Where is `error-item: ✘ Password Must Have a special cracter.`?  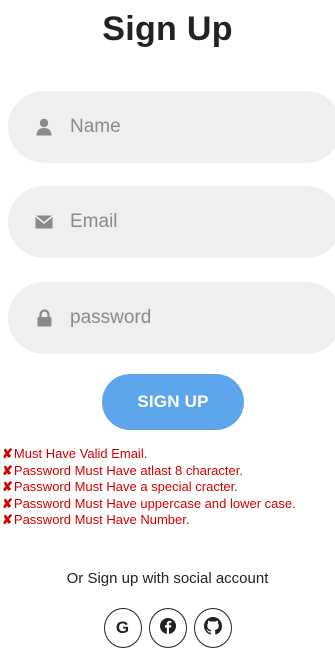 error-item: ✘ Password Must Have a special cracter. is located at coordinates (120, 486).